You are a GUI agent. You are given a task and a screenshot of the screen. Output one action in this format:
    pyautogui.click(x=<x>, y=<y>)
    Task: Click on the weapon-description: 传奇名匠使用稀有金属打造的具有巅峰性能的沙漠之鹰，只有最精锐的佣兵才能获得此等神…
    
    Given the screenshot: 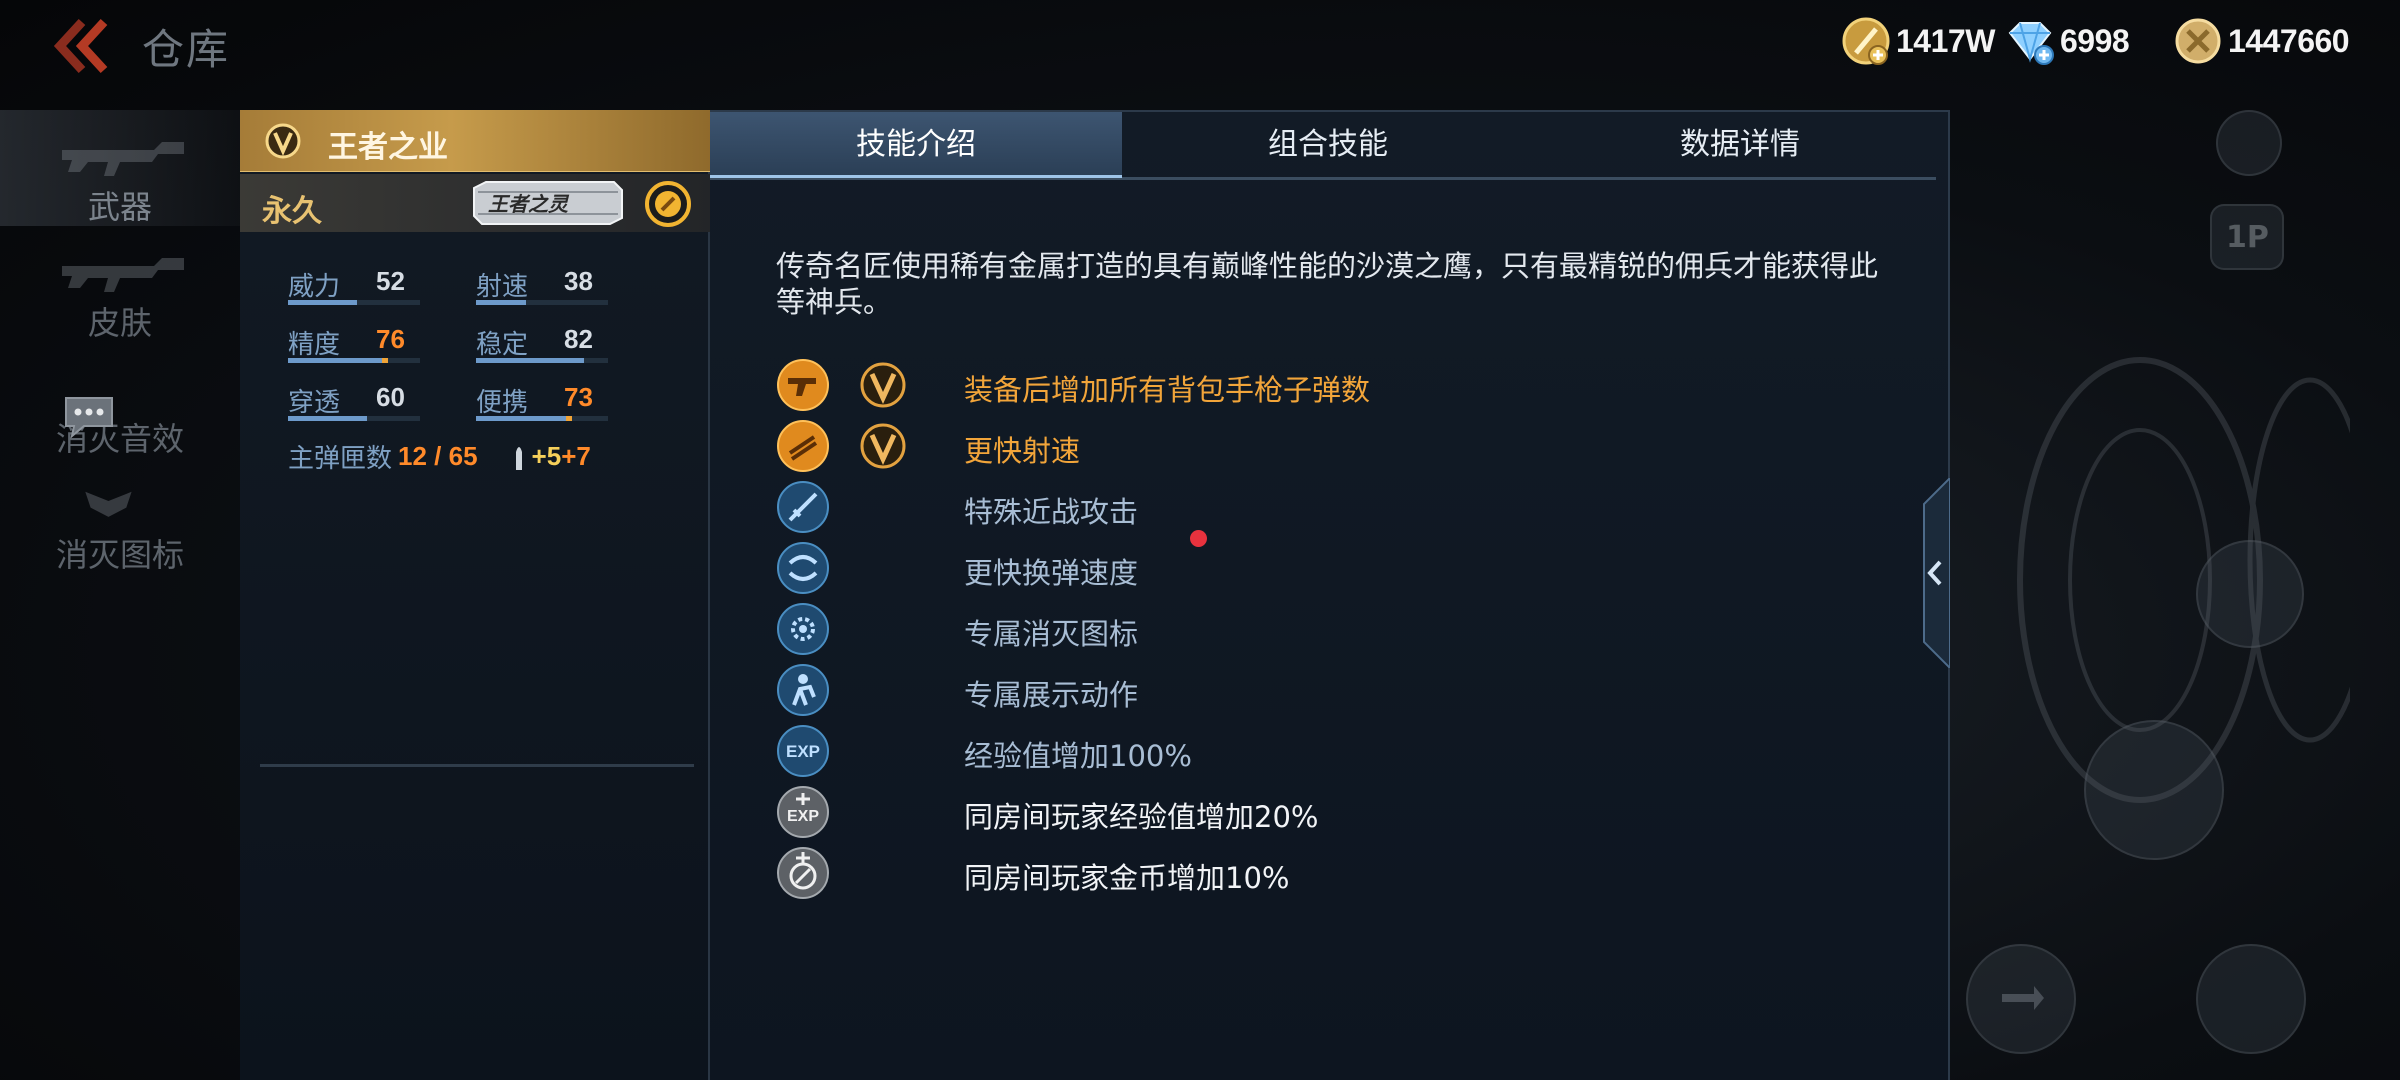 What is the action you would take?
    pyautogui.click(x=1327, y=284)
    